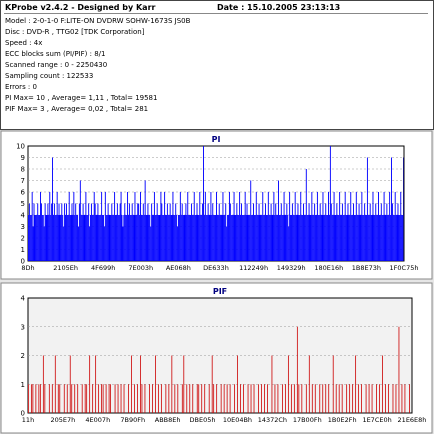 This screenshot has width=434, height=434. Describe the element at coordinates (23, 299) in the screenshot. I see `y-tick-label: 4` at that location.